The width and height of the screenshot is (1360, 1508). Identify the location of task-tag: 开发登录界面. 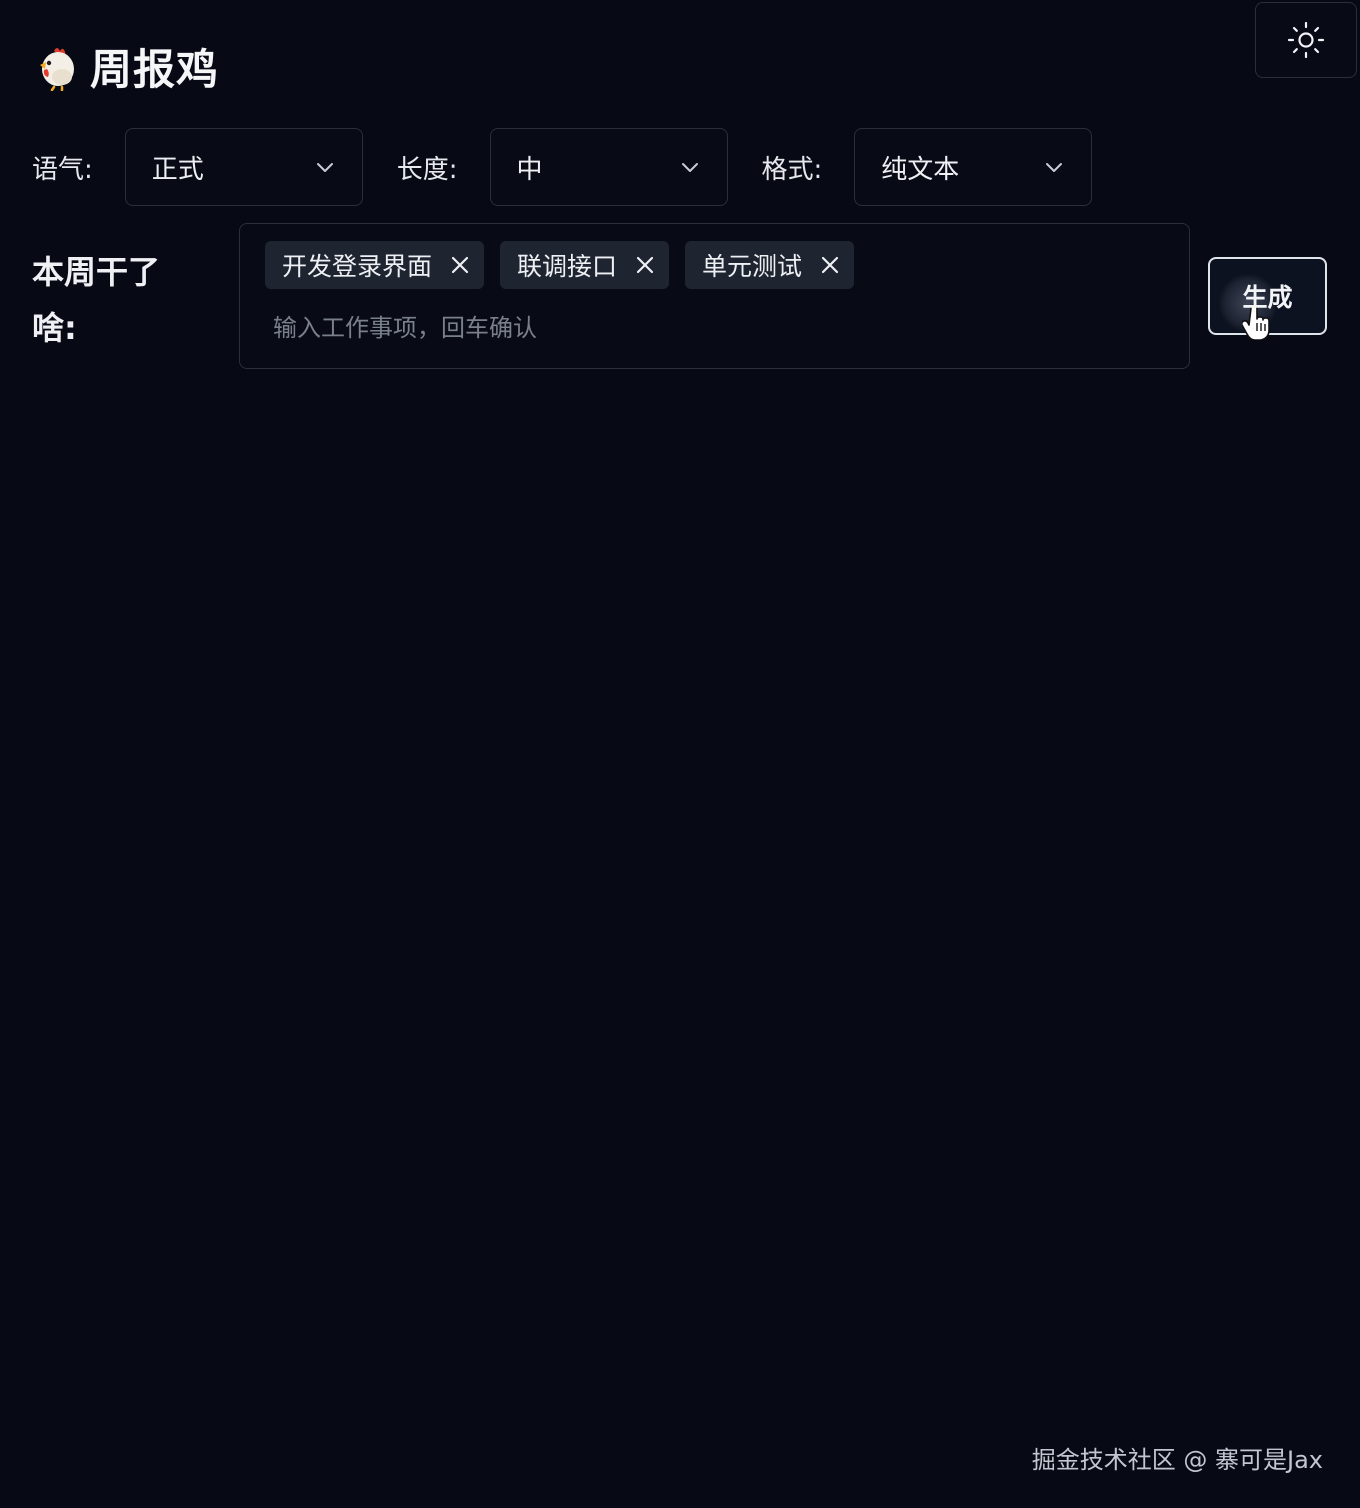
(375, 265).